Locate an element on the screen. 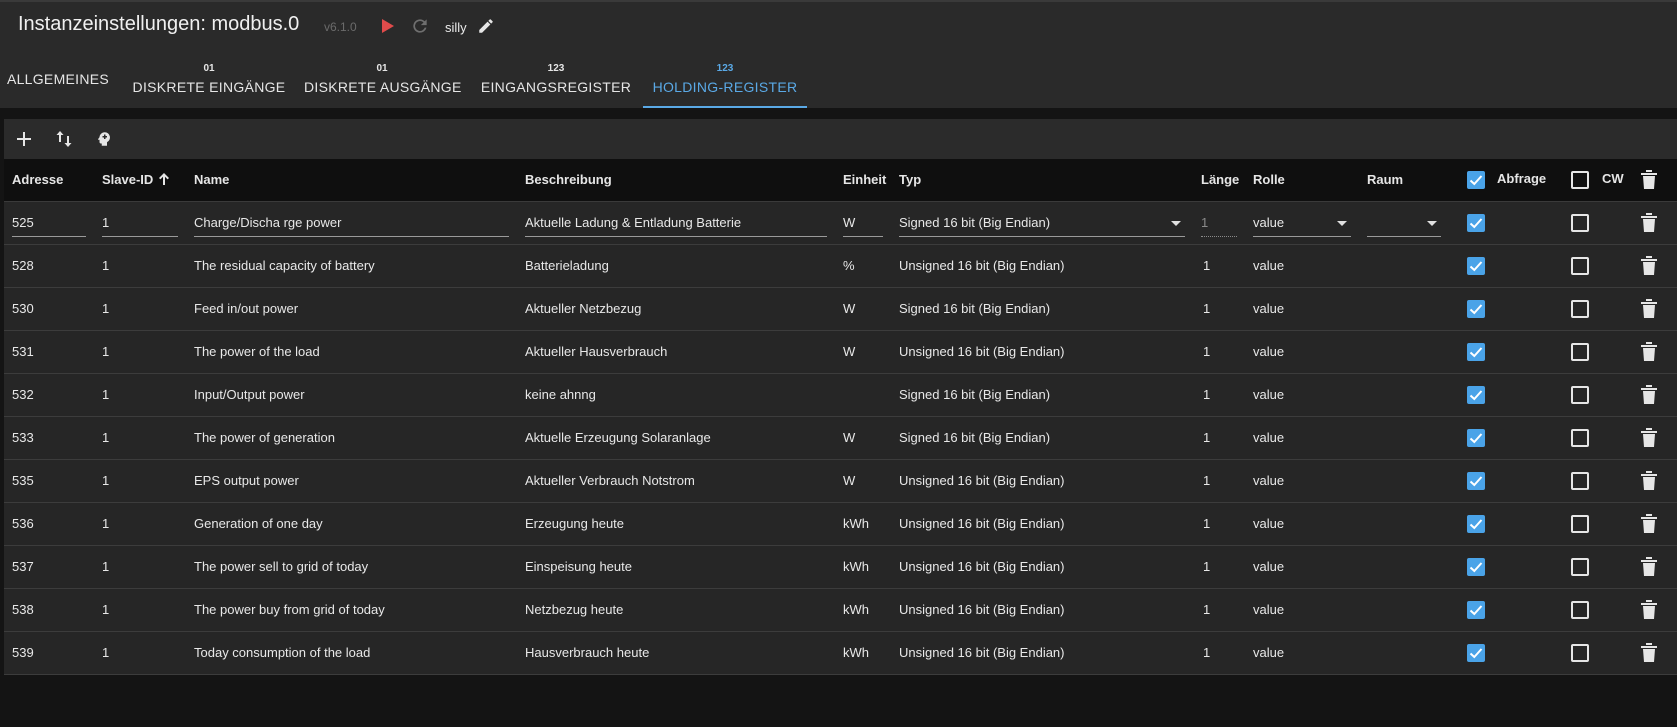  tab-holding-register: 123 HOLDING-REGISTER is located at coordinates (725, 79).